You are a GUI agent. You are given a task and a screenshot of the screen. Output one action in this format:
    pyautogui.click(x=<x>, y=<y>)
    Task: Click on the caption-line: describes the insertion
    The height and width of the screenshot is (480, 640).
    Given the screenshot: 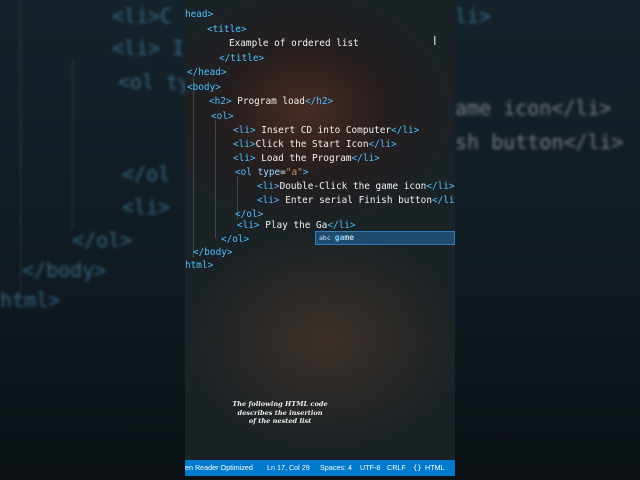 What is the action you would take?
    pyautogui.click(x=280, y=412)
    